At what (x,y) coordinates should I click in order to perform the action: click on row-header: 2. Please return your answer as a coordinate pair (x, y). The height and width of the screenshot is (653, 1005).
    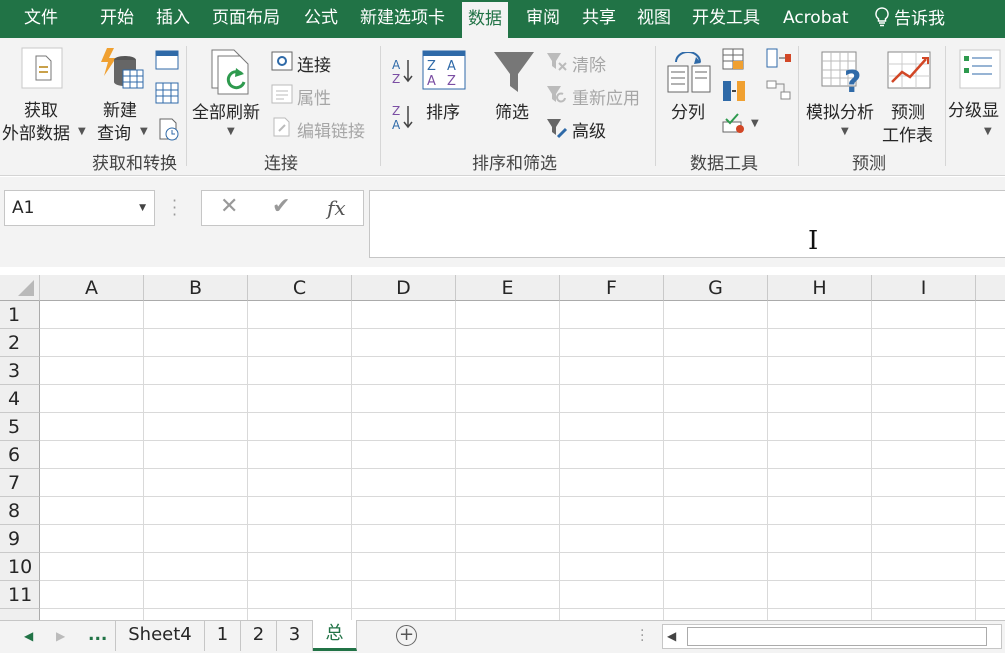
    Looking at the image, I should click on (20, 343).